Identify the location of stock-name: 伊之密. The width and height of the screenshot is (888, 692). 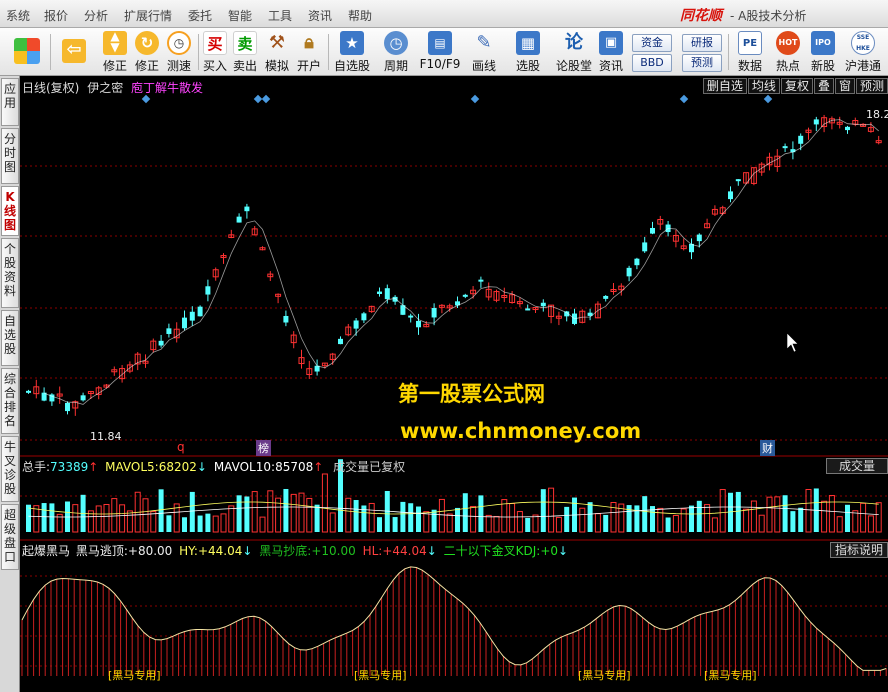
(105, 88).